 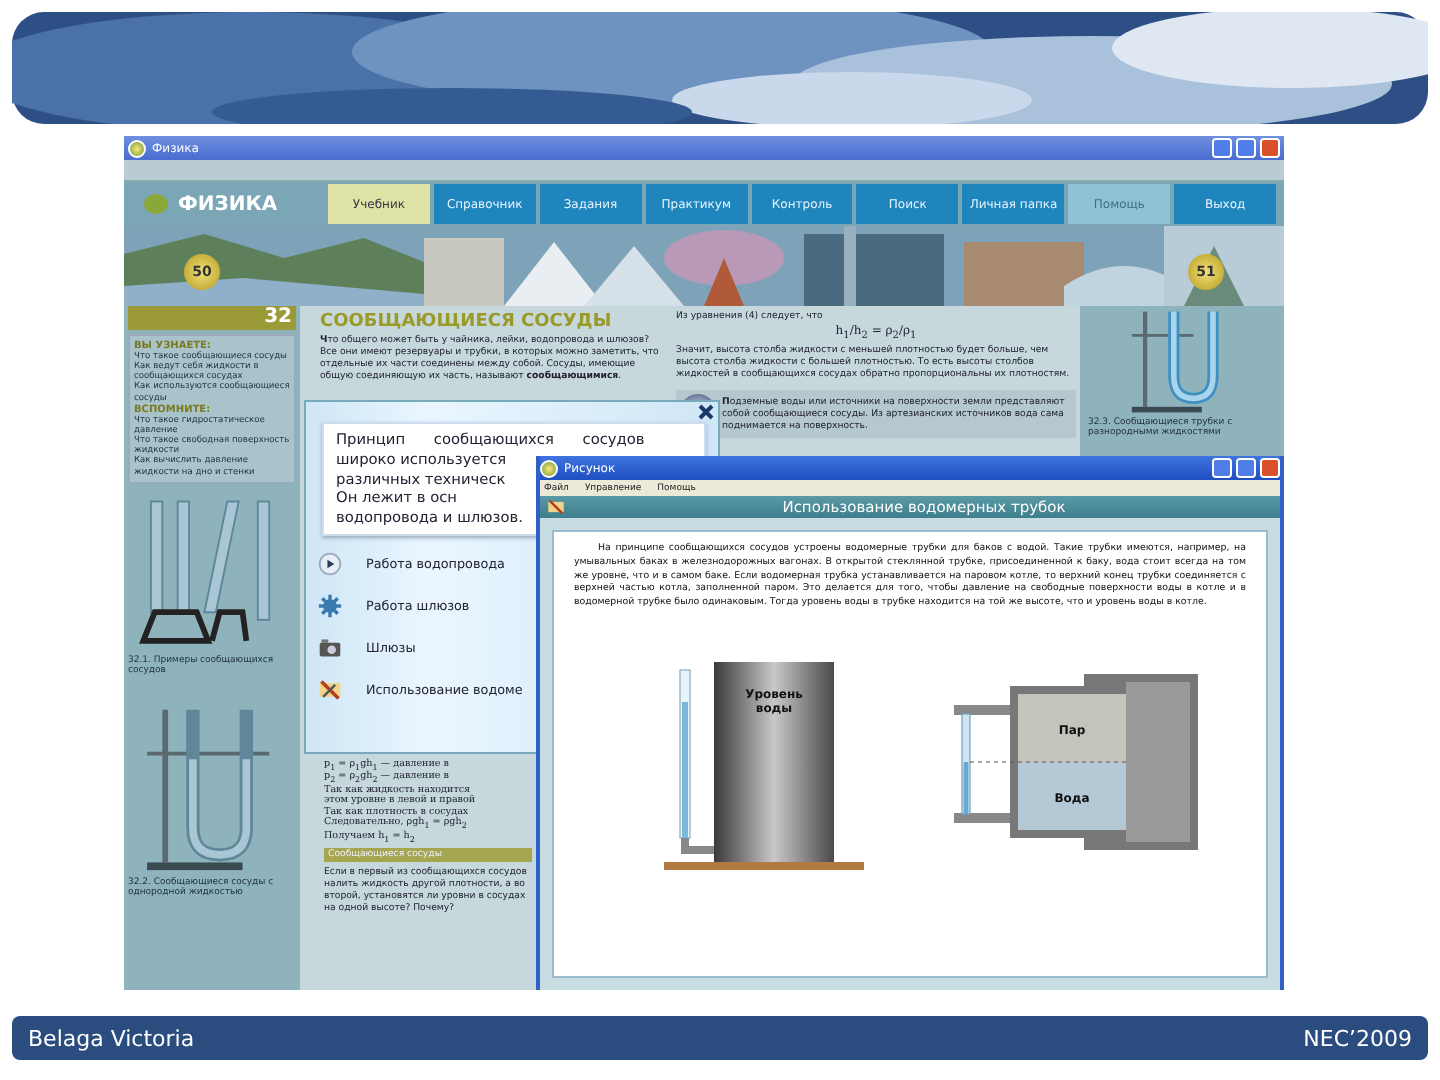 What do you see at coordinates (1357, 1038) in the screenshot?
I see `event-name: NEC’2009` at bounding box center [1357, 1038].